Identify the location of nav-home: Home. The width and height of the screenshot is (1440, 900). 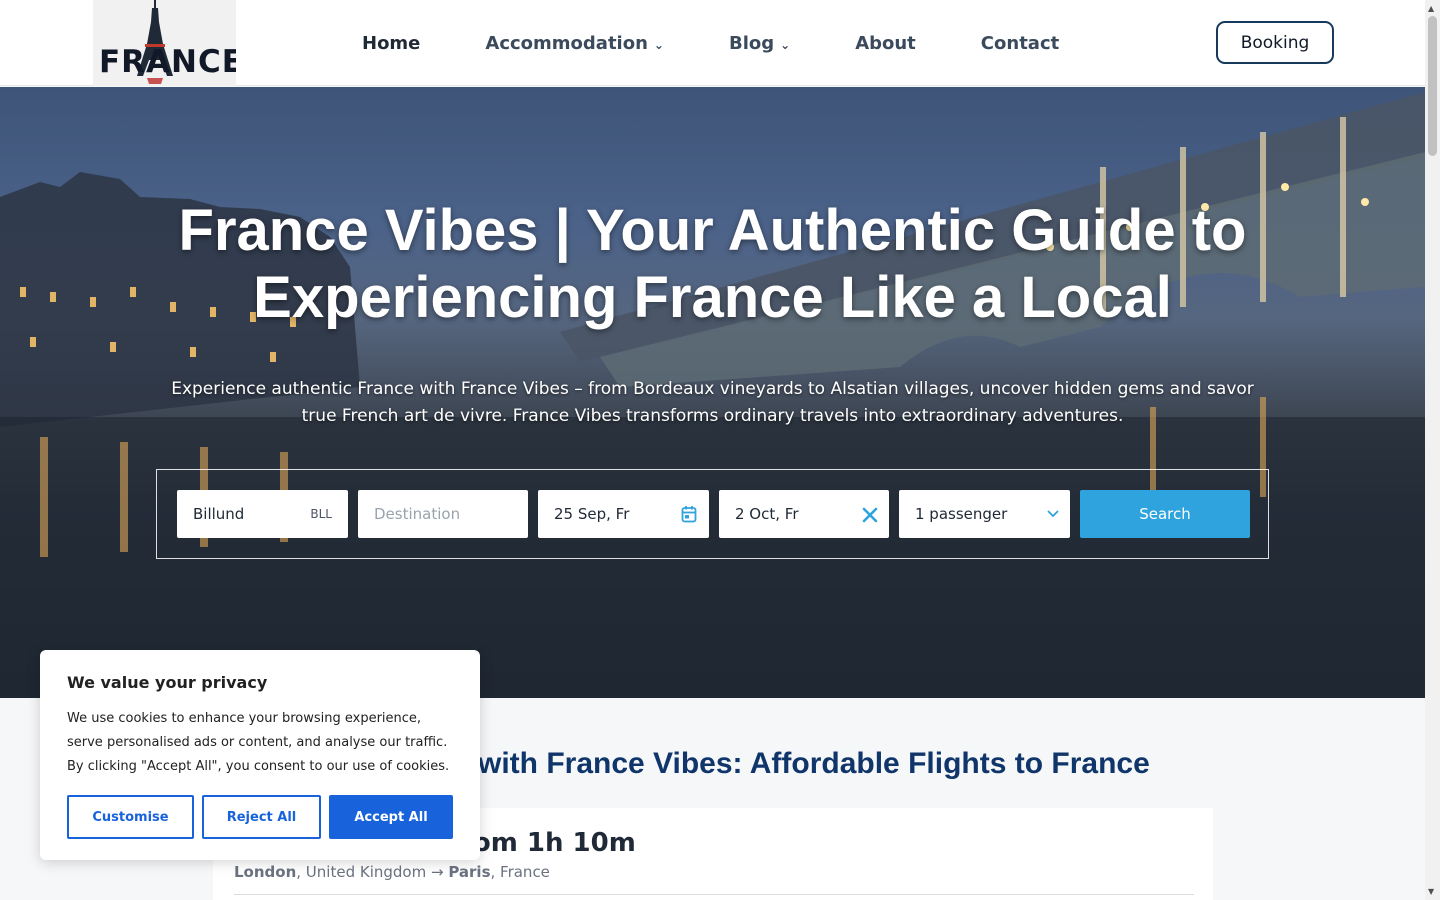
(391, 43).